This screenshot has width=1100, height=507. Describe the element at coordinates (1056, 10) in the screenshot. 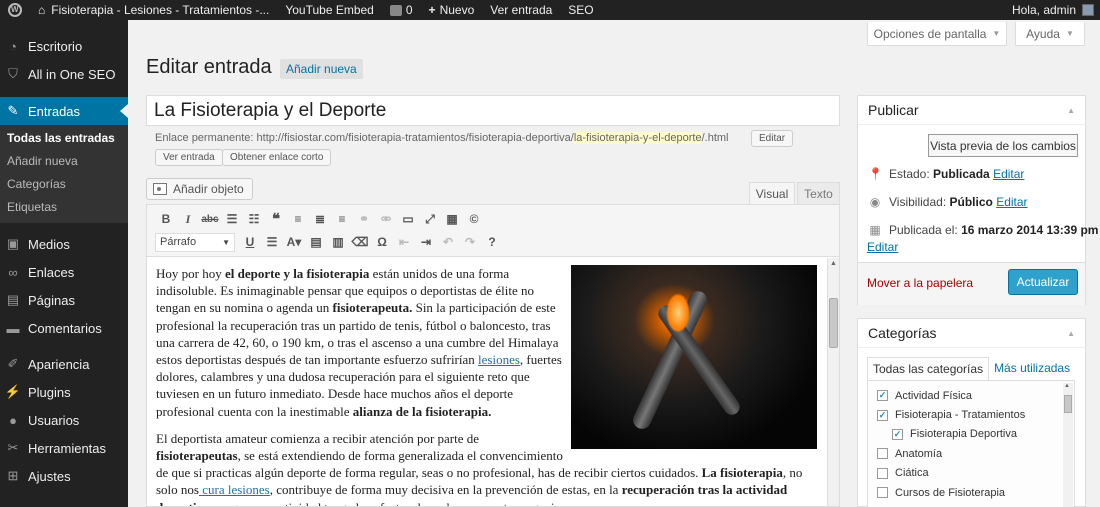

I see `account-menu: Hola, admin` at that location.